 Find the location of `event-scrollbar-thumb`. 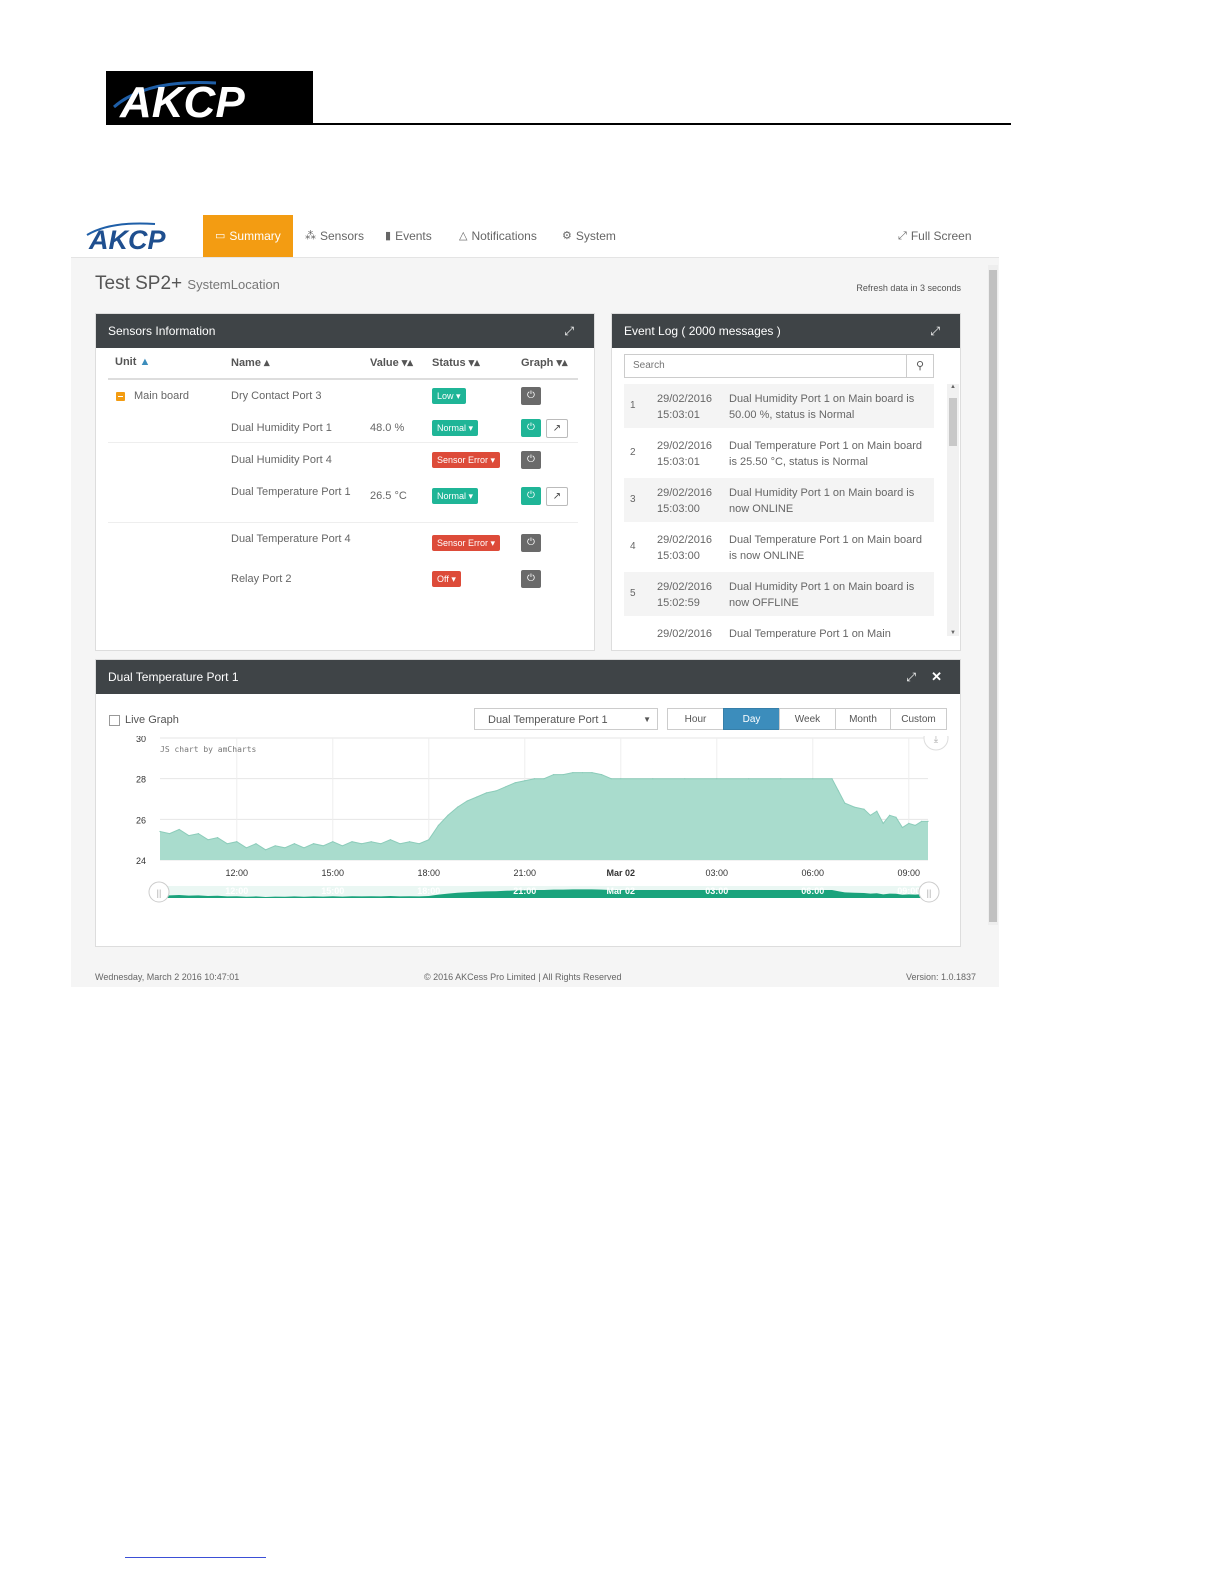

event-scrollbar-thumb is located at coordinates (953, 422).